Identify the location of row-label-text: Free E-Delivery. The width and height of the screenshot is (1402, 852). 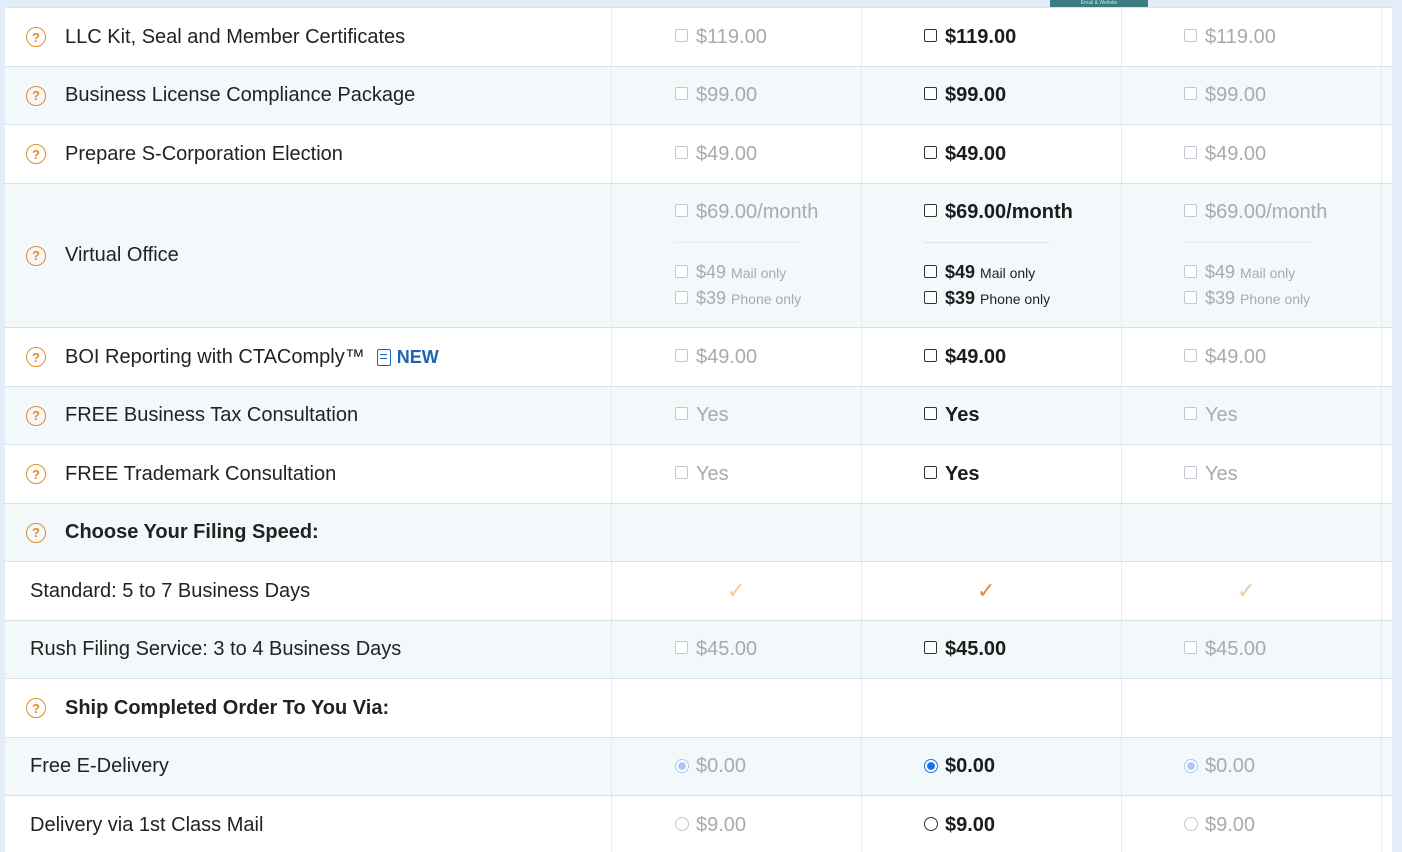
(99, 766).